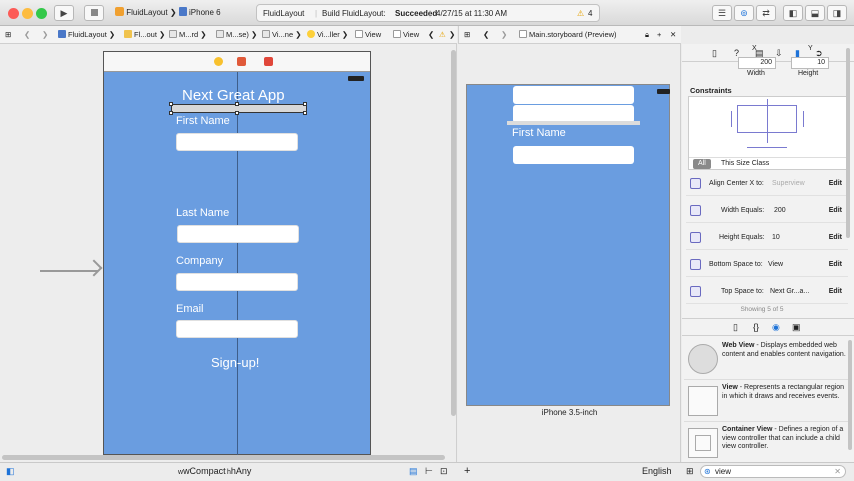 This screenshot has width=854, height=481. I want to click on library-filter-field: ⊛ view ✕, so click(773, 471).